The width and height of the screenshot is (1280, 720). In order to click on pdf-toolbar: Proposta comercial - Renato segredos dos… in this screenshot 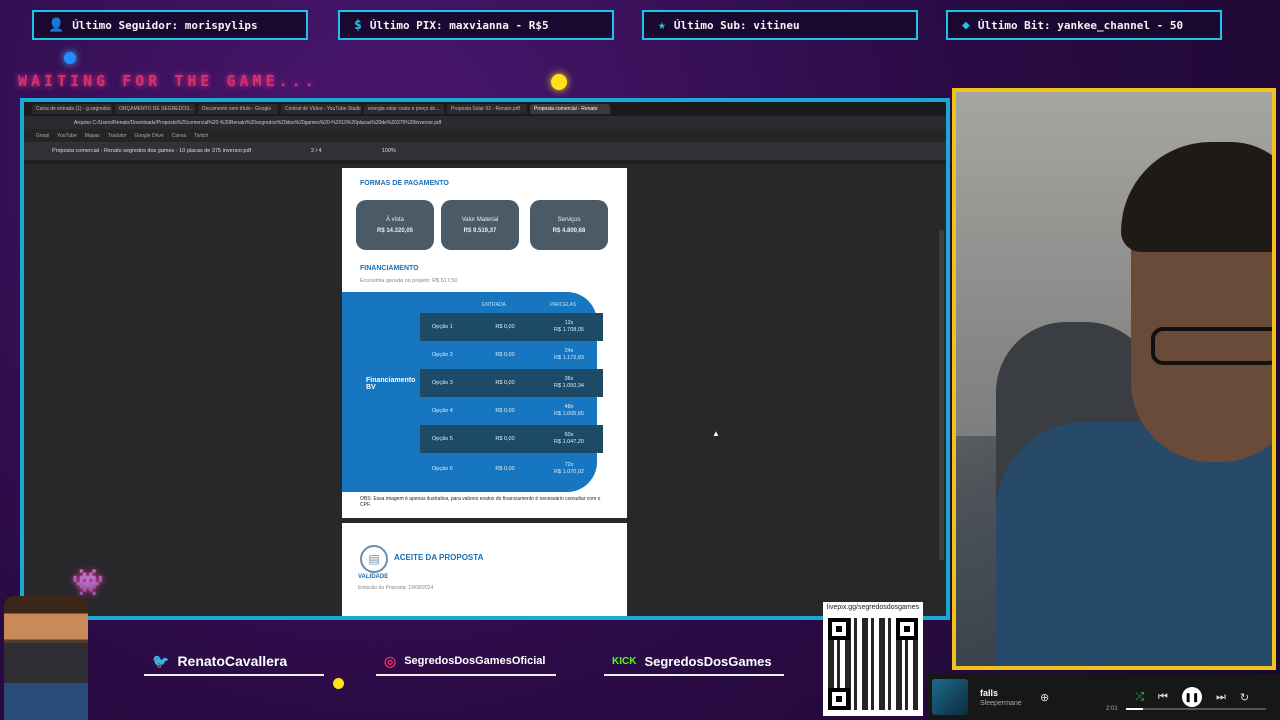, I will do `click(485, 151)`.